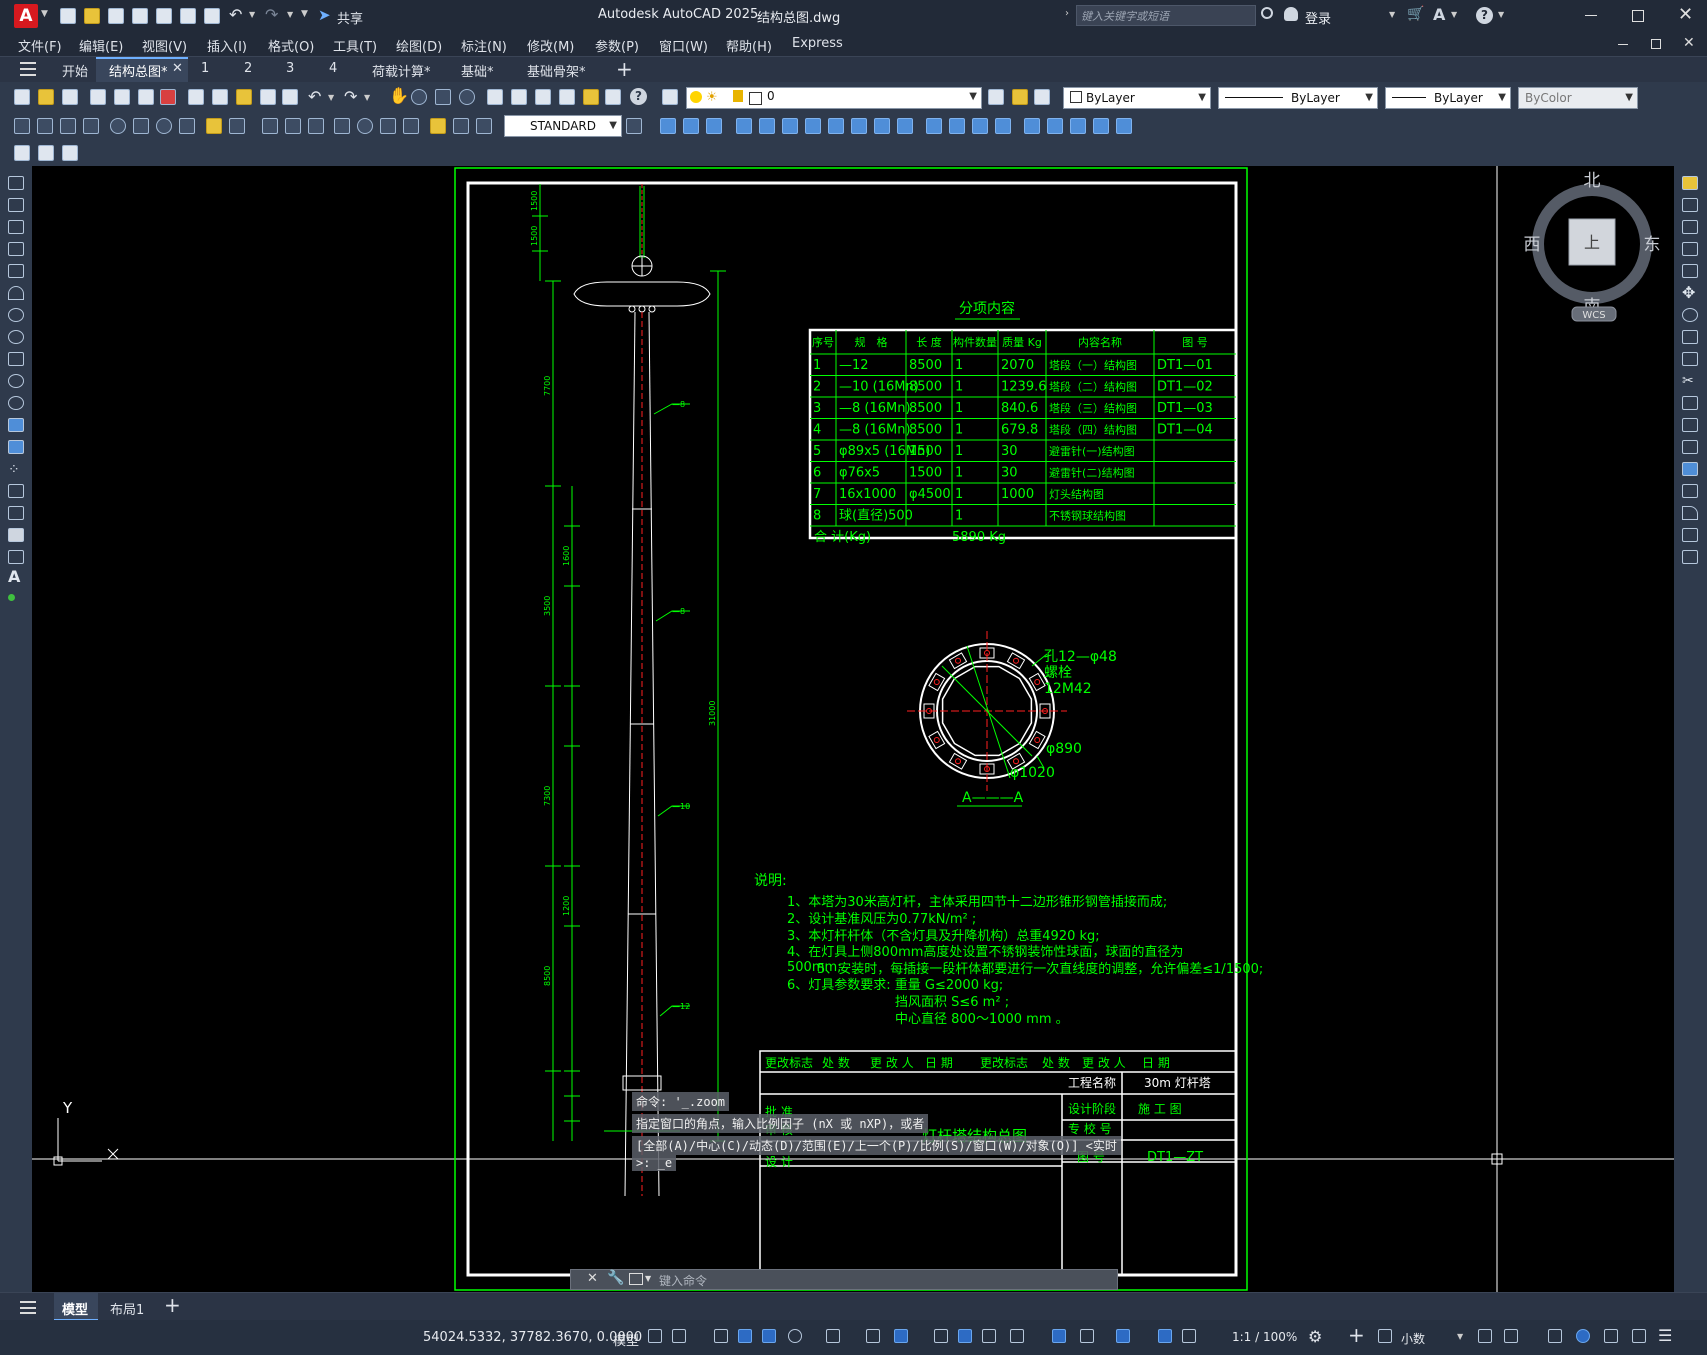 This screenshot has height=1355, width=1707. What do you see at coordinates (1137, 98) in the screenshot?
I see `color-combo: ByLayer ▼` at bounding box center [1137, 98].